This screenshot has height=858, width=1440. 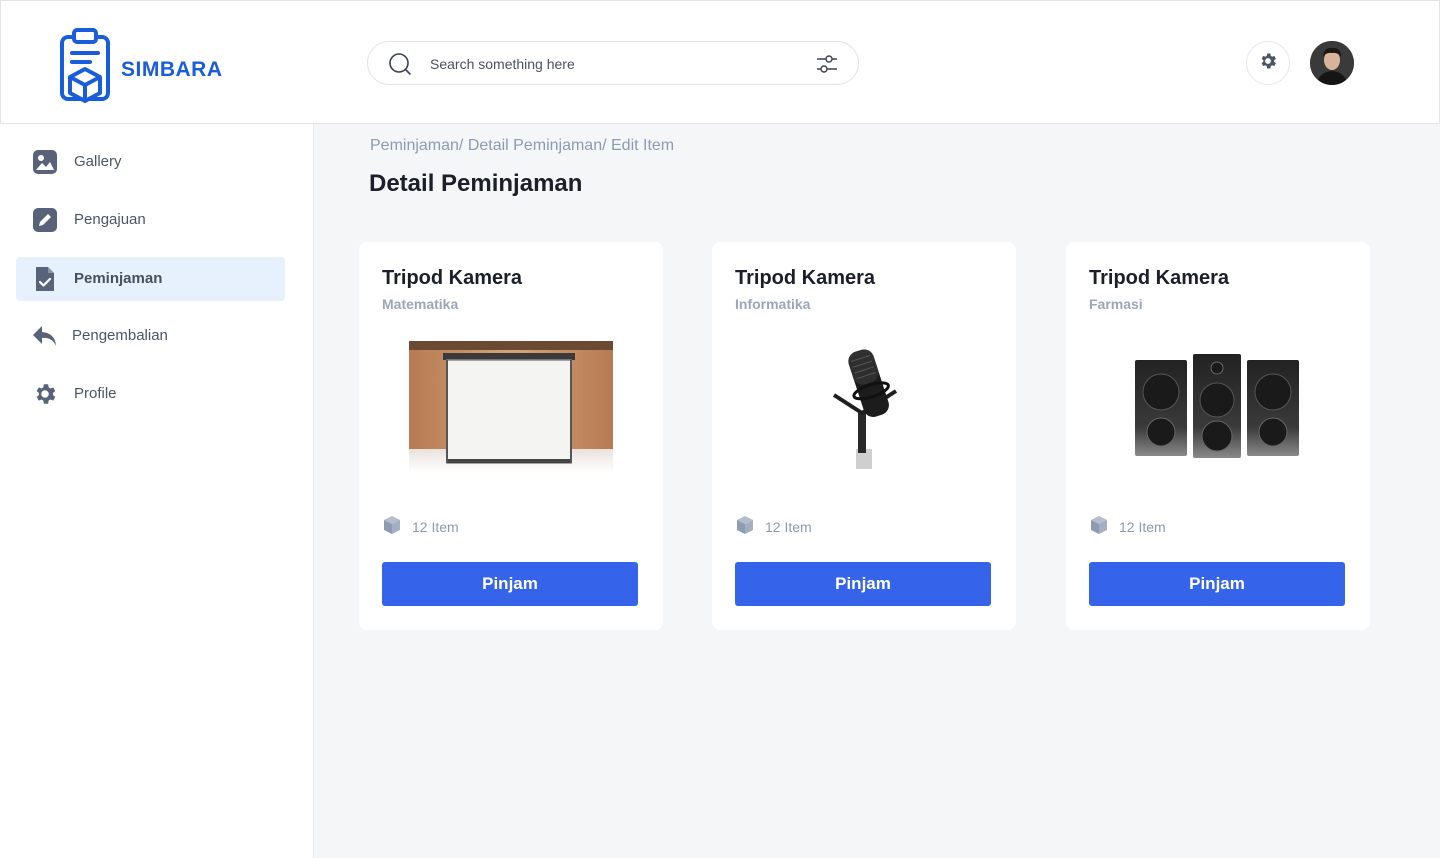 I want to click on sidebar-item-profile: Profile, so click(x=150, y=394).